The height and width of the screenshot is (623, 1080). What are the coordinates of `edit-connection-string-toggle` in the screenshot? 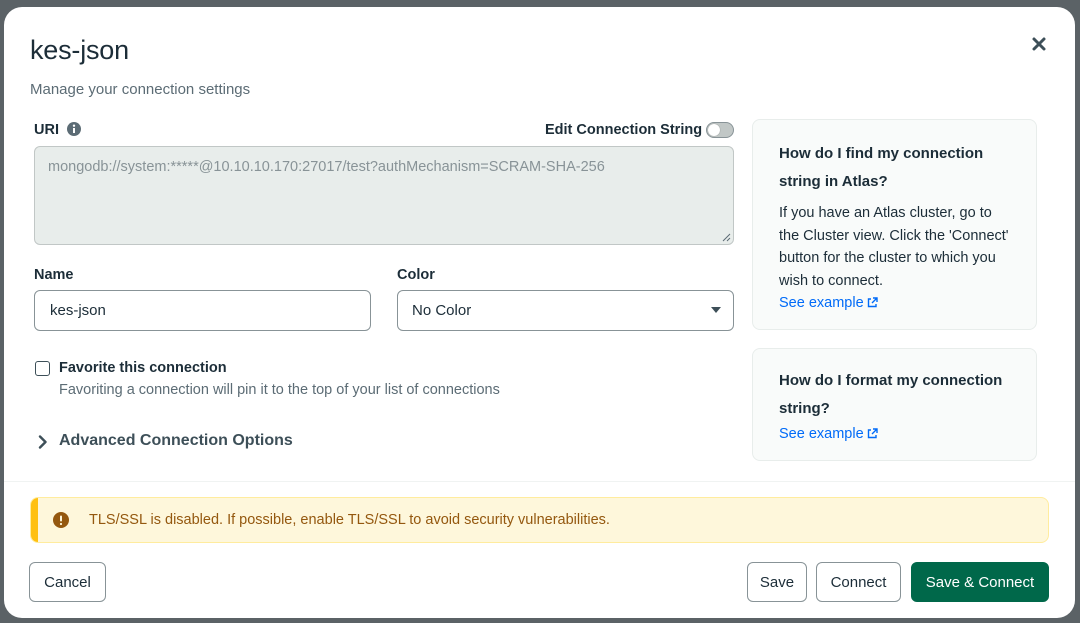 It's located at (720, 130).